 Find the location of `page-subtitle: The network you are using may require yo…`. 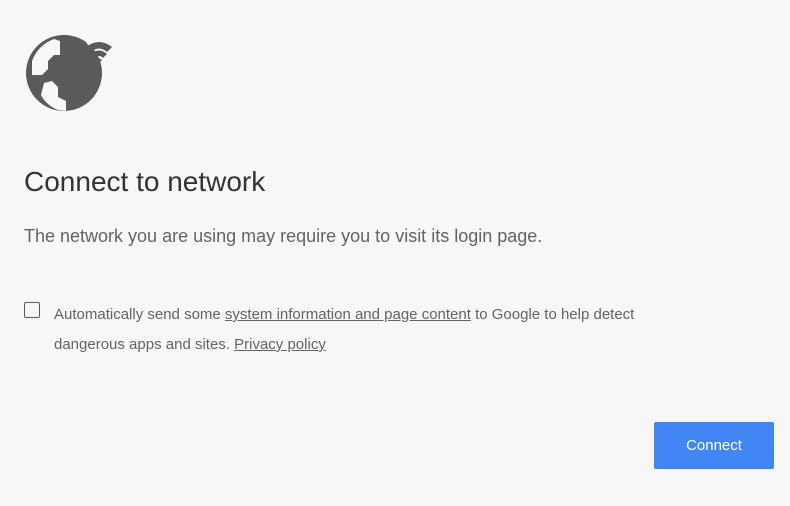

page-subtitle: The network you are using may require yo… is located at coordinates (283, 236).